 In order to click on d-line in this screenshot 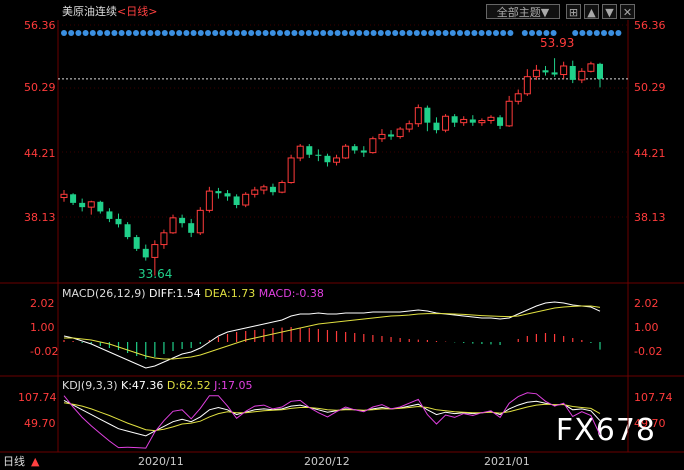, I will do `click(332, 417)`.